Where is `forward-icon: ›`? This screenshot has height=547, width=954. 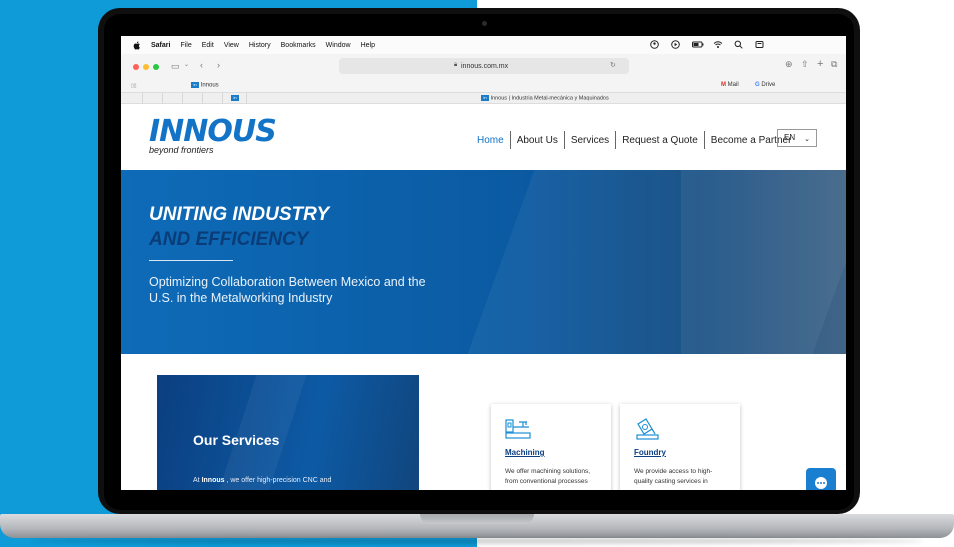 forward-icon: › is located at coordinates (218, 65).